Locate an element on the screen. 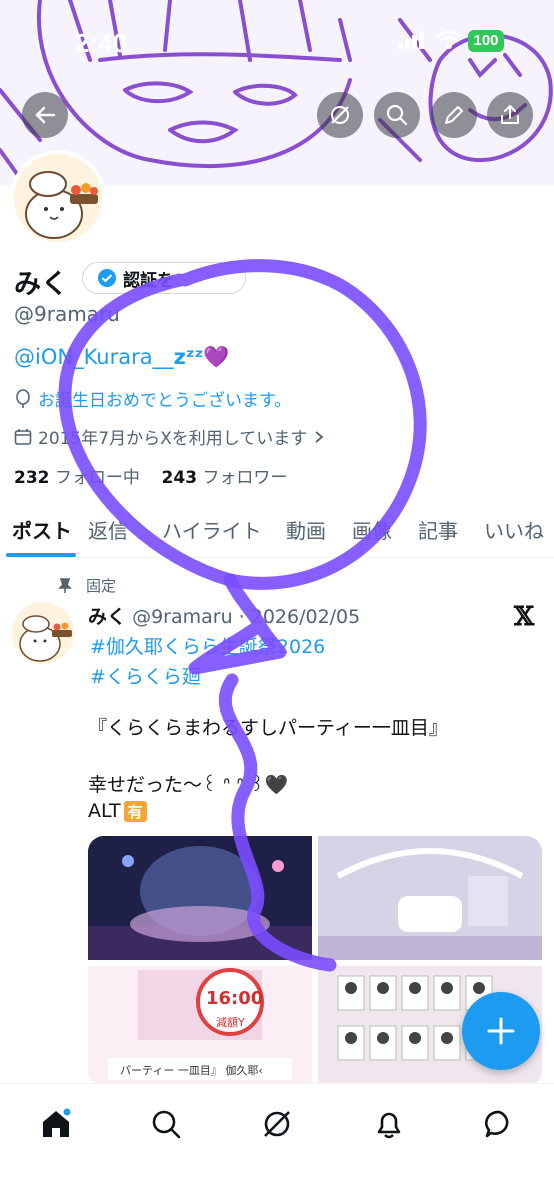  pinned-text: 固定 is located at coordinates (101, 586).